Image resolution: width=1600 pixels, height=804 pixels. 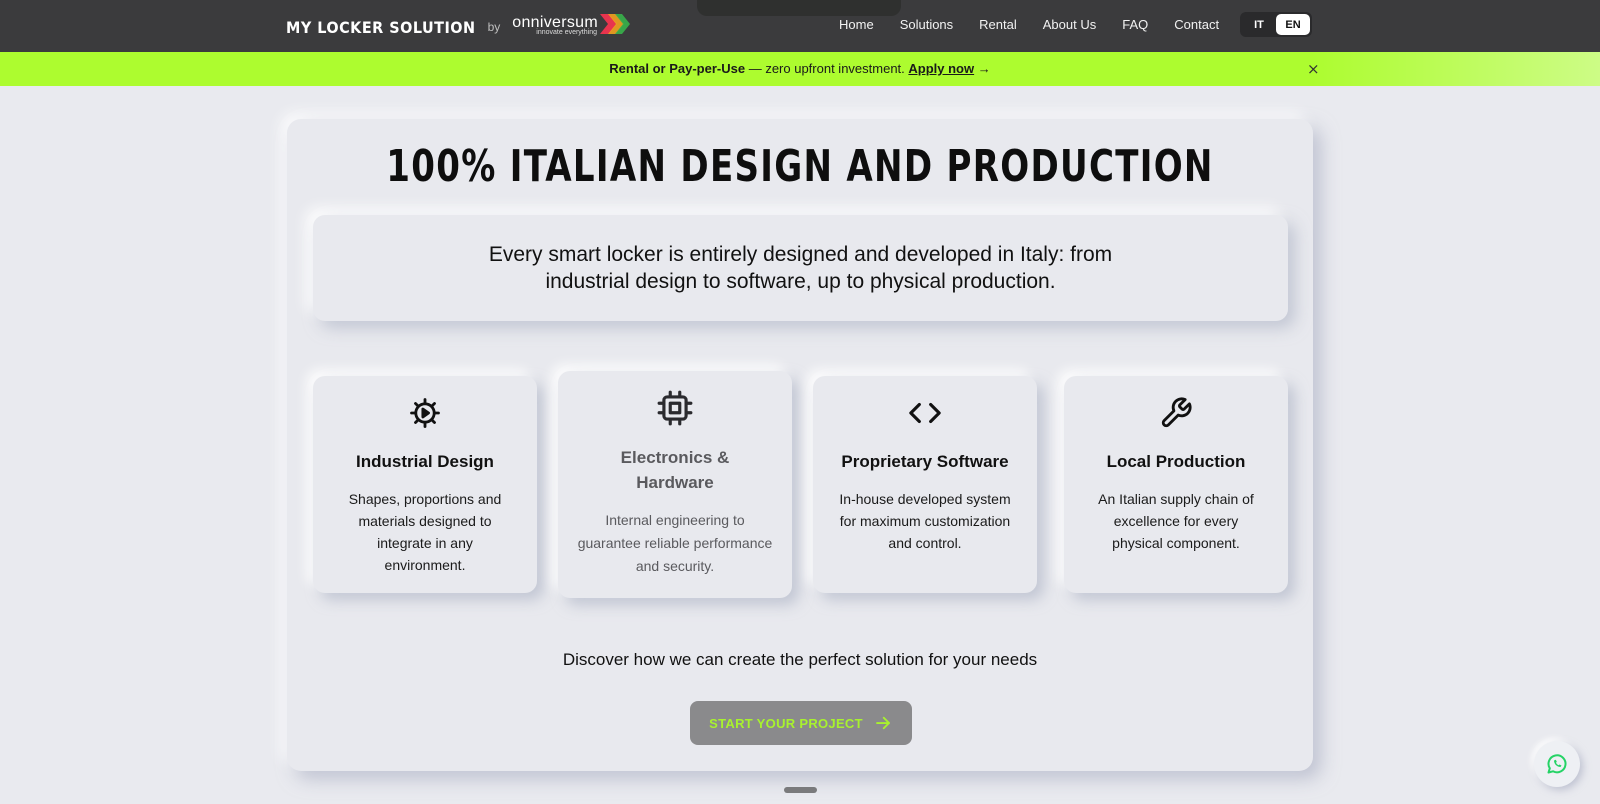 What do you see at coordinates (381, 27) in the screenshot?
I see `brand-name: MY LOCKER SOLUTION` at bounding box center [381, 27].